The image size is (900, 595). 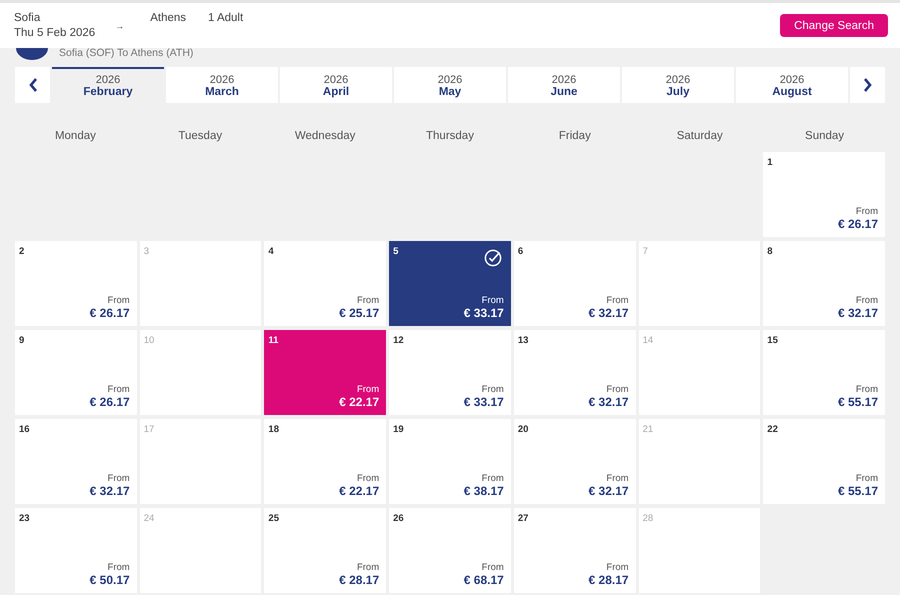 I want to click on weekday-label: Monday, so click(x=75, y=137).